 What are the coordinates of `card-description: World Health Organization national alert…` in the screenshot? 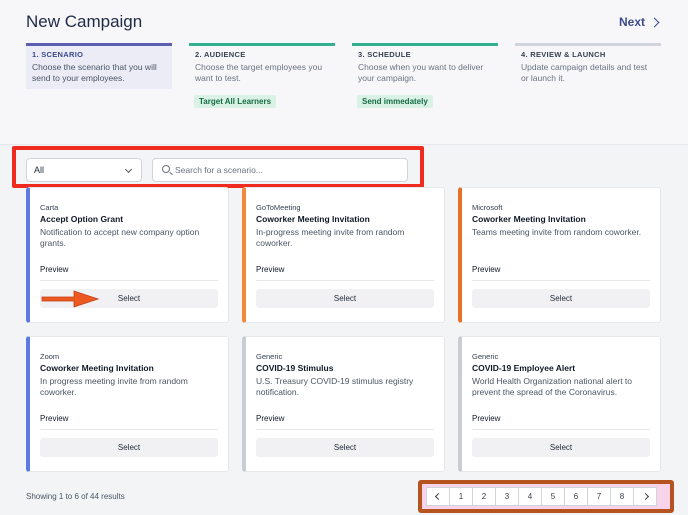 It's located at (552, 386).